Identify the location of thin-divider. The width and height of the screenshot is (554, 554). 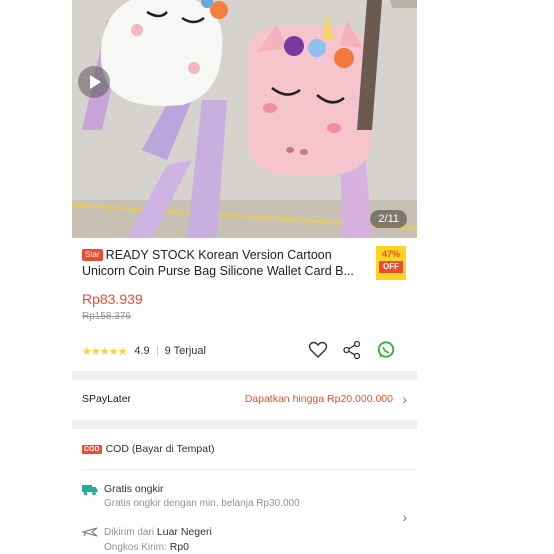
(249, 469).